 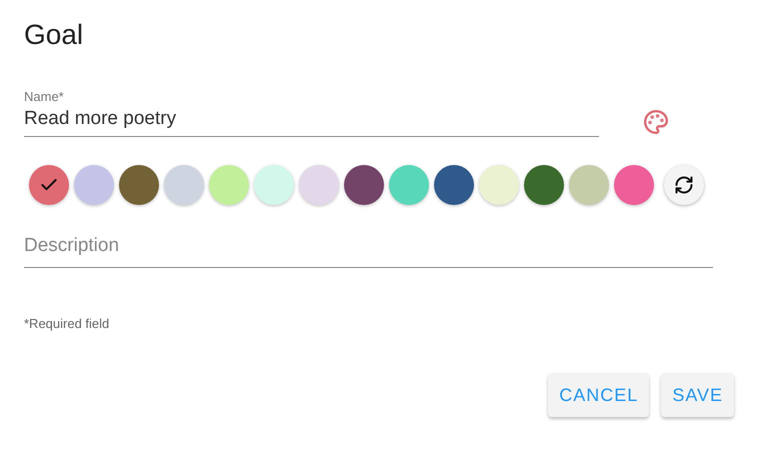 What do you see at coordinates (599, 395) in the screenshot?
I see `cancel-button: CANCEL` at bounding box center [599, 395].